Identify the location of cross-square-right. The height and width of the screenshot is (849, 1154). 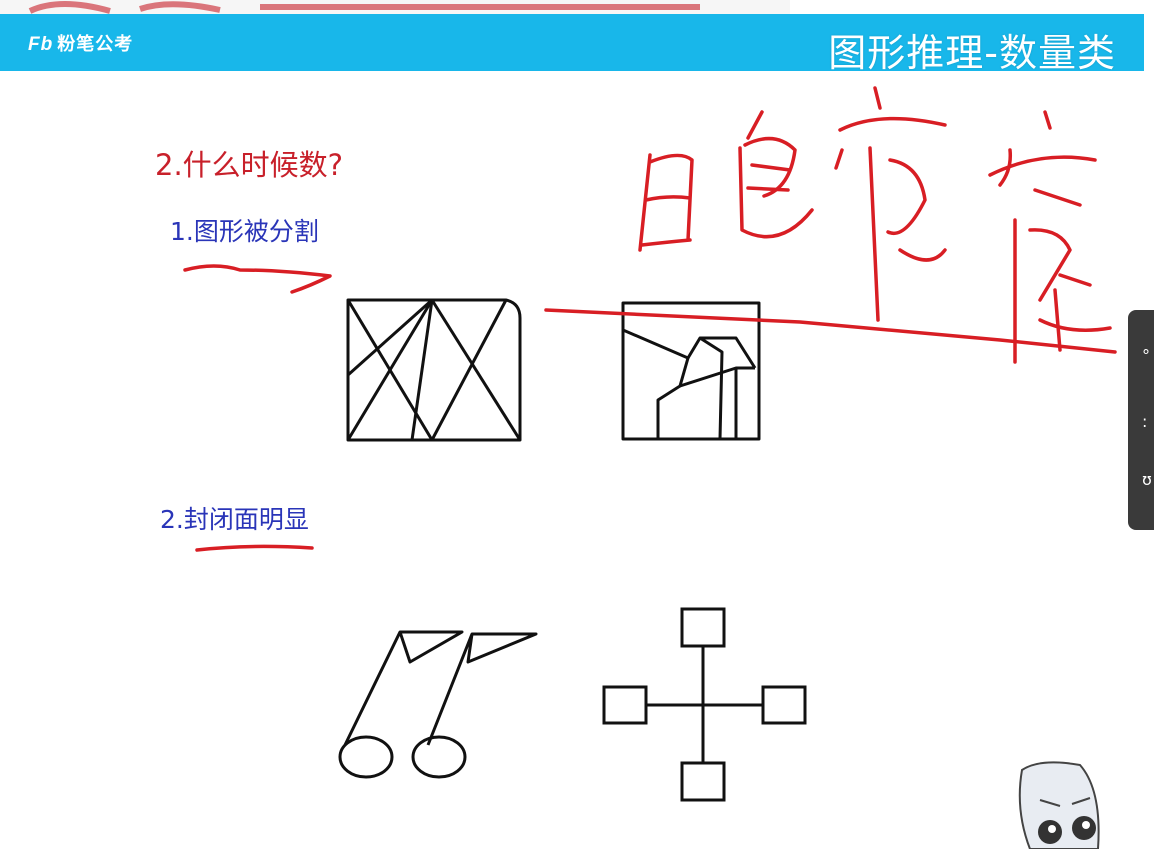
(784, 705).